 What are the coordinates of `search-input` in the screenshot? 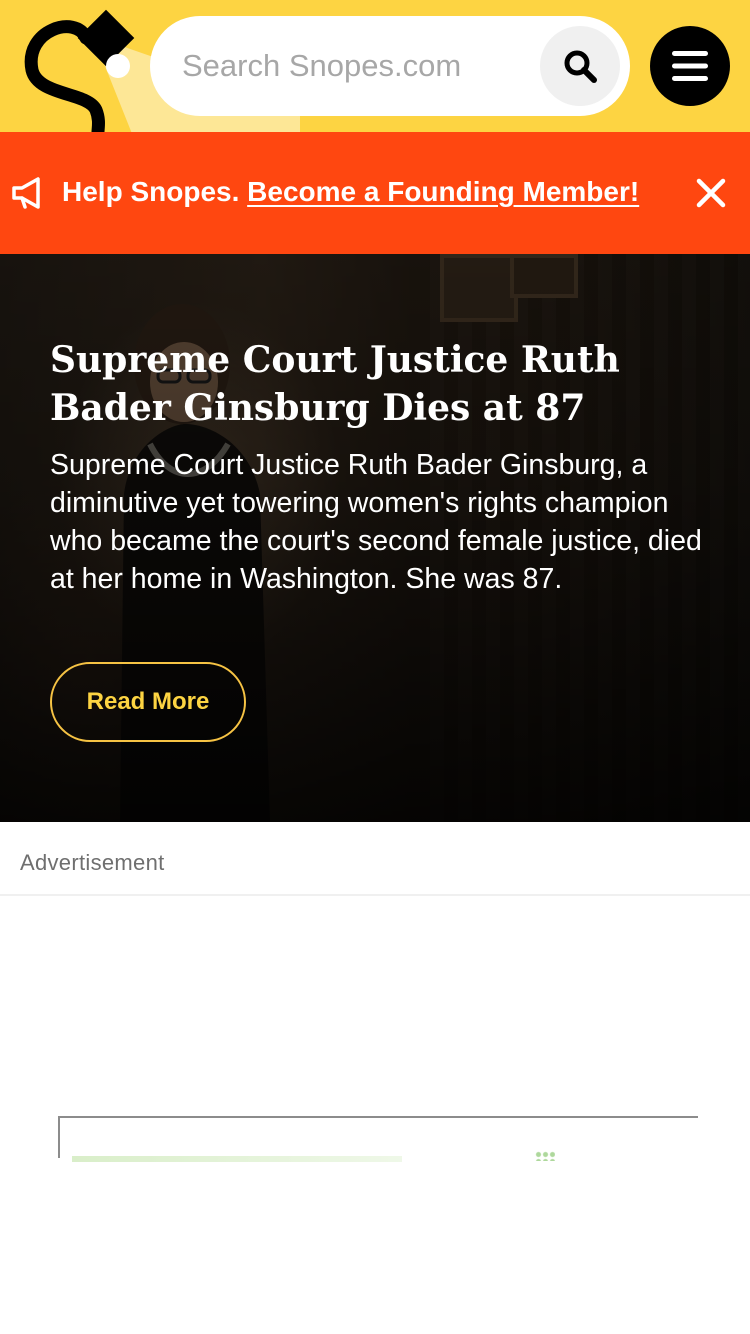 It's located at (352, 66).